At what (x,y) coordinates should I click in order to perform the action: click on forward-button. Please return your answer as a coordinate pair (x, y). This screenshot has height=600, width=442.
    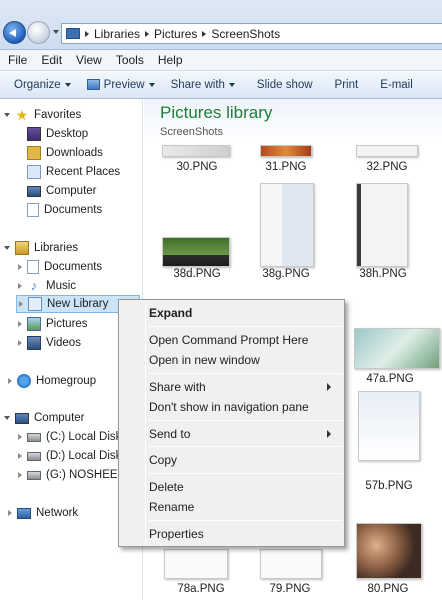
    Looking at the image, I should click on (38, 32).